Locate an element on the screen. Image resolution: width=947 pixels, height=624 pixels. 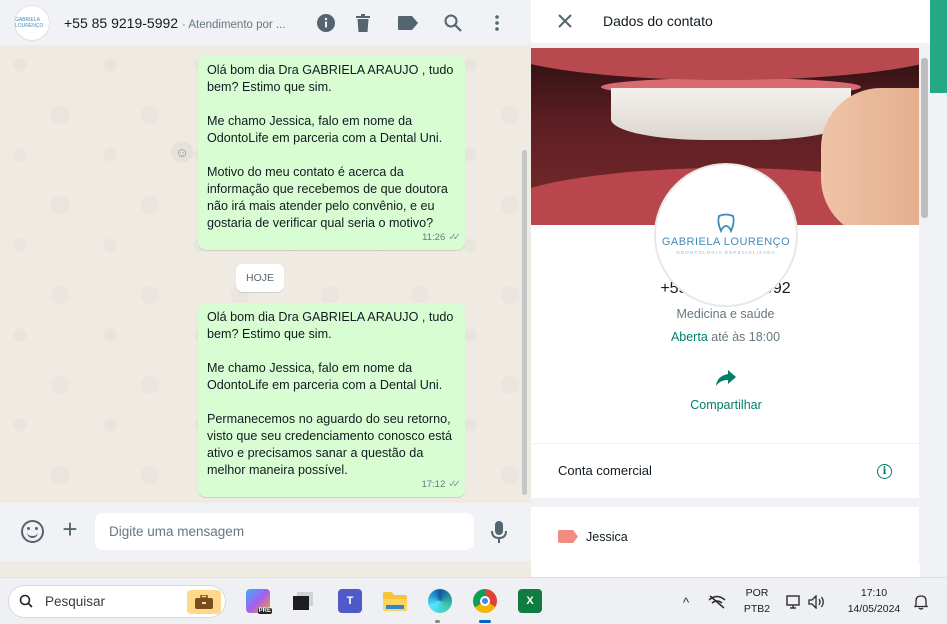
contact-number: +55 85 9219-5992 is located at coordinates (121, 22).